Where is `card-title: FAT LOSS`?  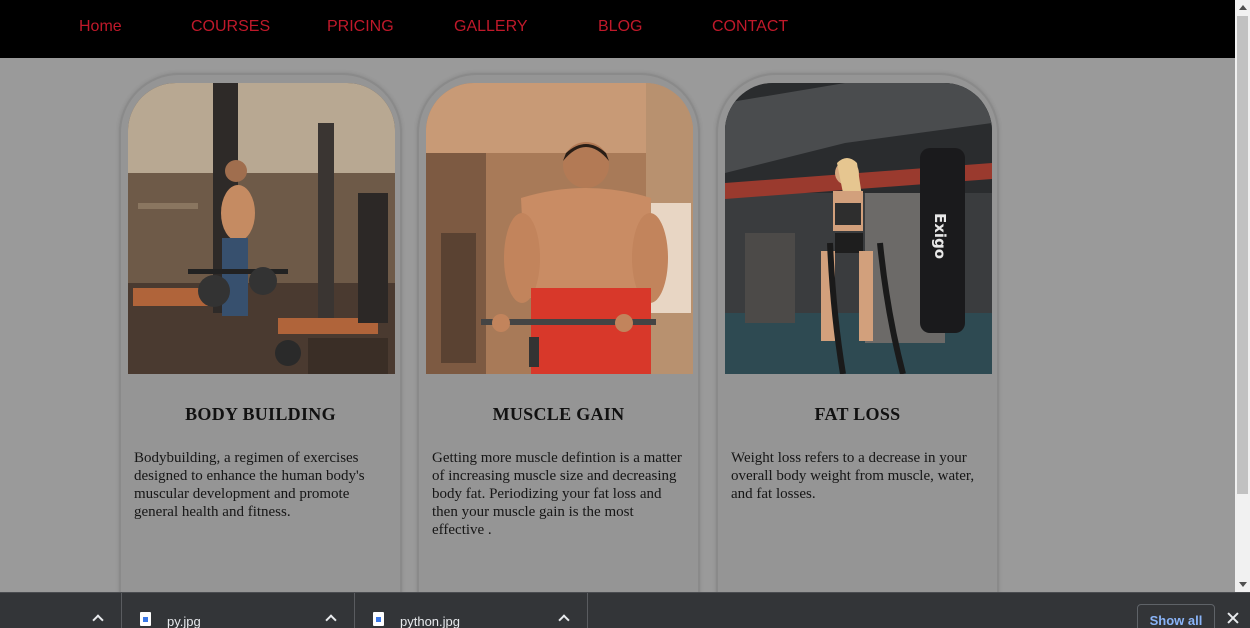
card-title: FAT LOSS is located at coordinates (857, 414).